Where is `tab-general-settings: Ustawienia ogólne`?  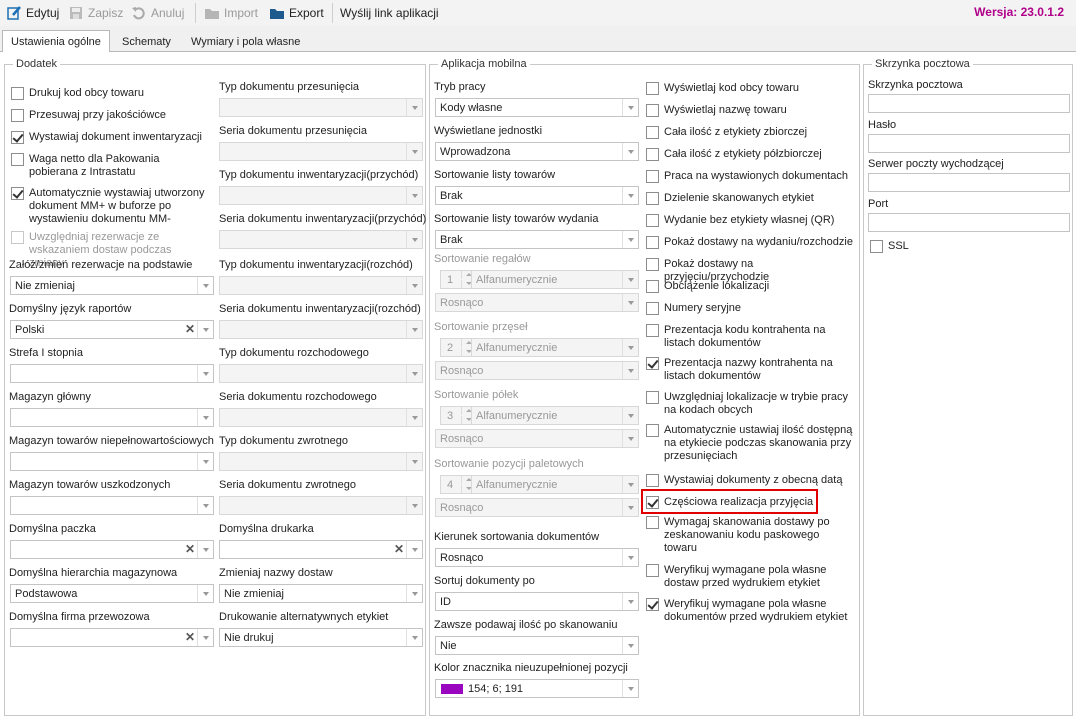 tab-general-settings: Ustawienia ogólne is located at coordinates (56, 41).